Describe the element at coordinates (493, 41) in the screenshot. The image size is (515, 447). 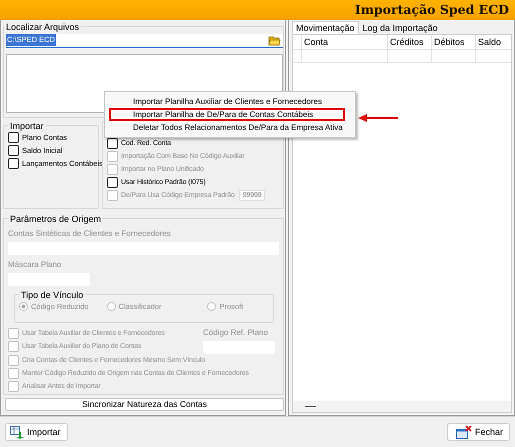
I see `column-header: Saldo` at that location.